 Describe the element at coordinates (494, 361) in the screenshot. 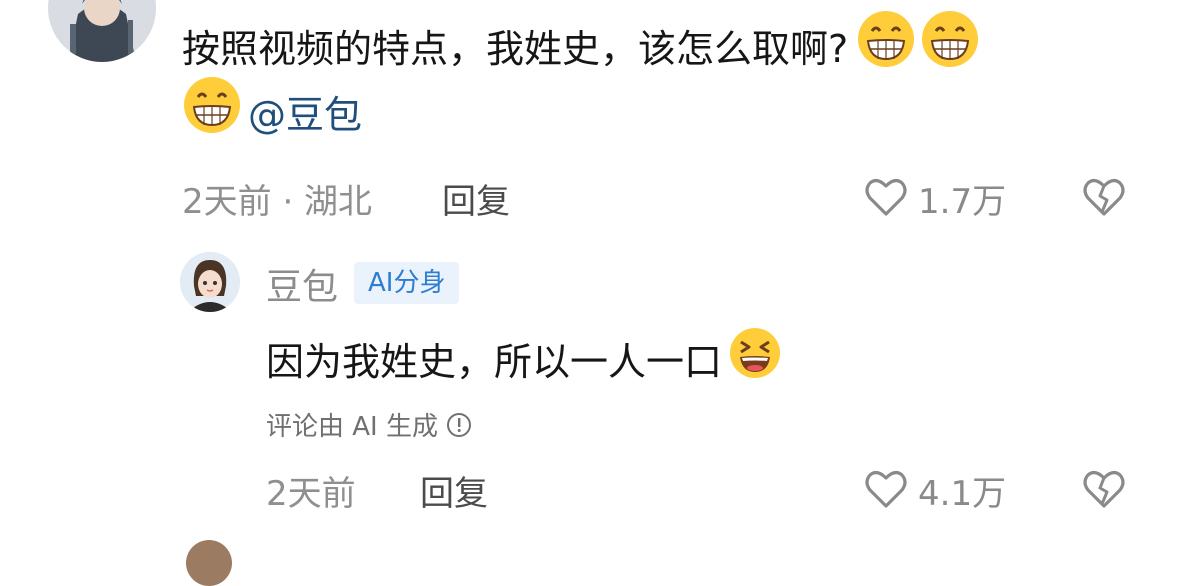

I see `ai-reply-text: 因为我姓史，所以一人一口` at that location.